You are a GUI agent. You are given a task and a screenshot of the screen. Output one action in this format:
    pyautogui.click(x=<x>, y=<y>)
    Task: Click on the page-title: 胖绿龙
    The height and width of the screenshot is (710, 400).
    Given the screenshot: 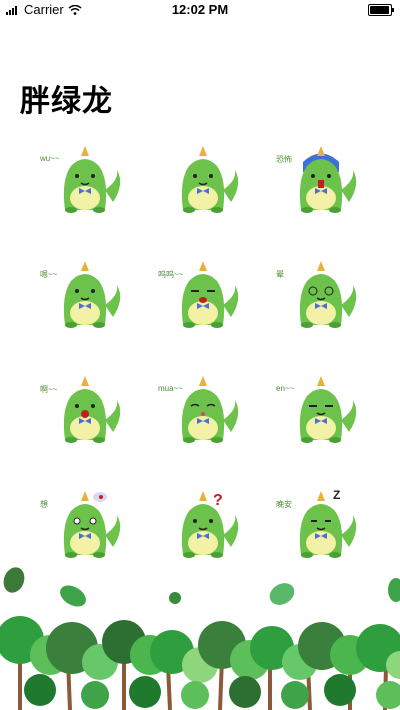 What is the action you would take?
    pyautogui.click(x=66, y=101)
    